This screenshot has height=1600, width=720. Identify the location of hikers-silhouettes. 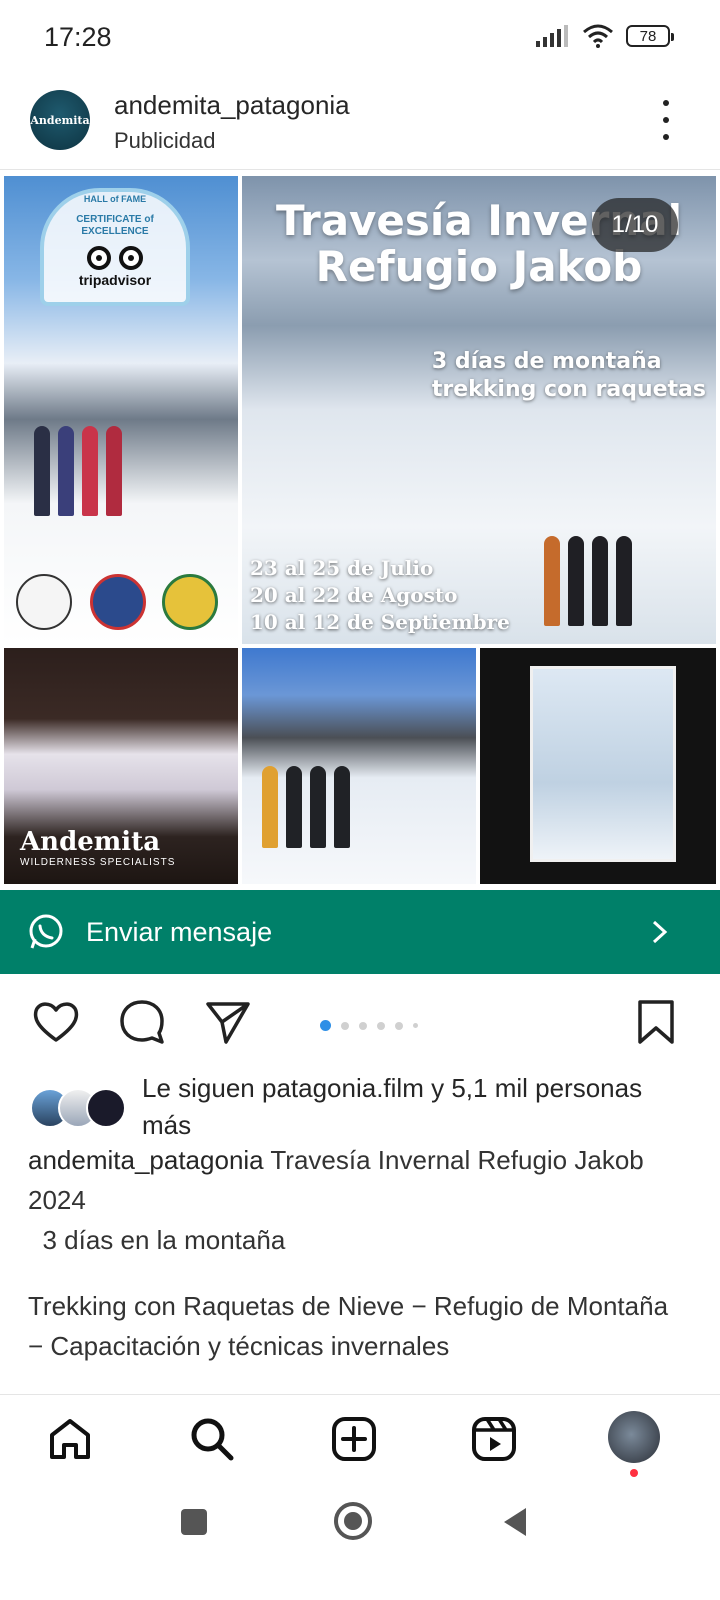
(588, 581).